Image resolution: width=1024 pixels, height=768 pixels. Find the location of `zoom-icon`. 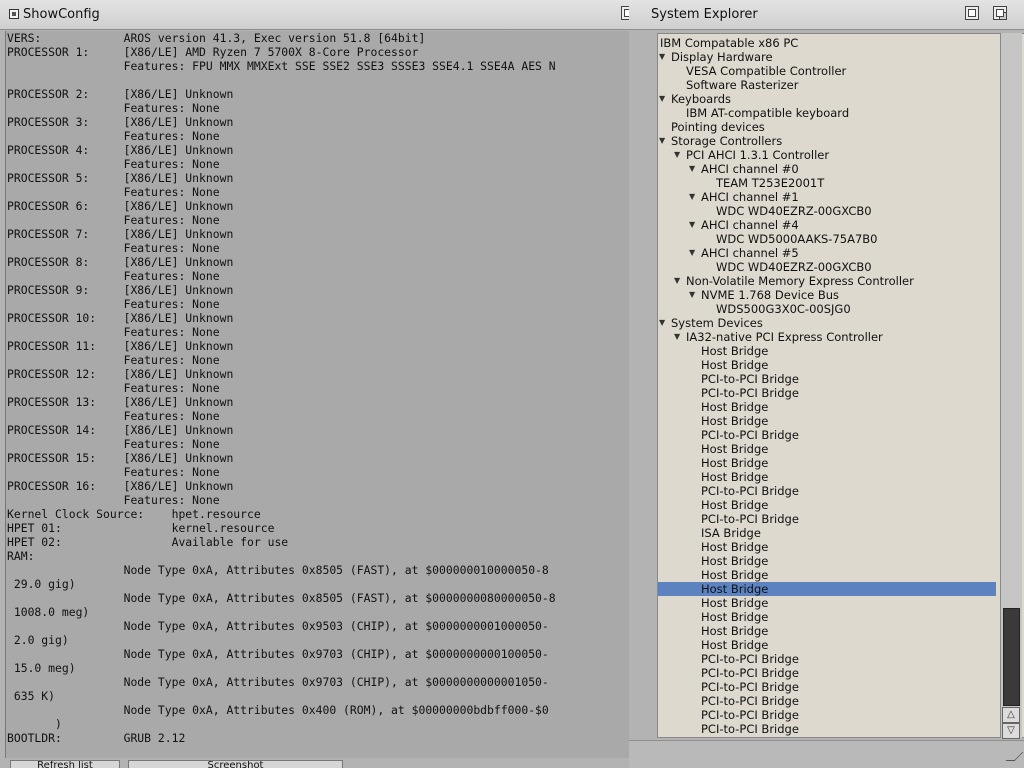

zoom-icon is located at coordinates (972, 13).